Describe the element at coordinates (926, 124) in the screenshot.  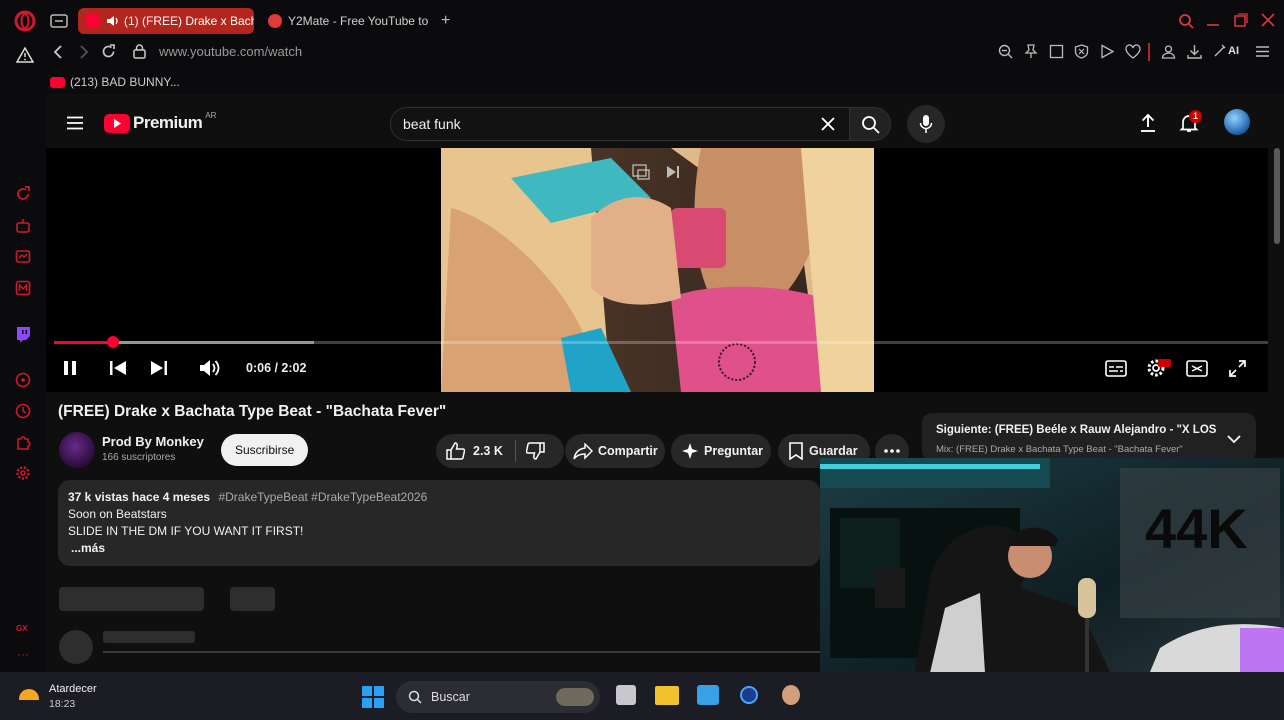
I see `voice-search-button` at that location.